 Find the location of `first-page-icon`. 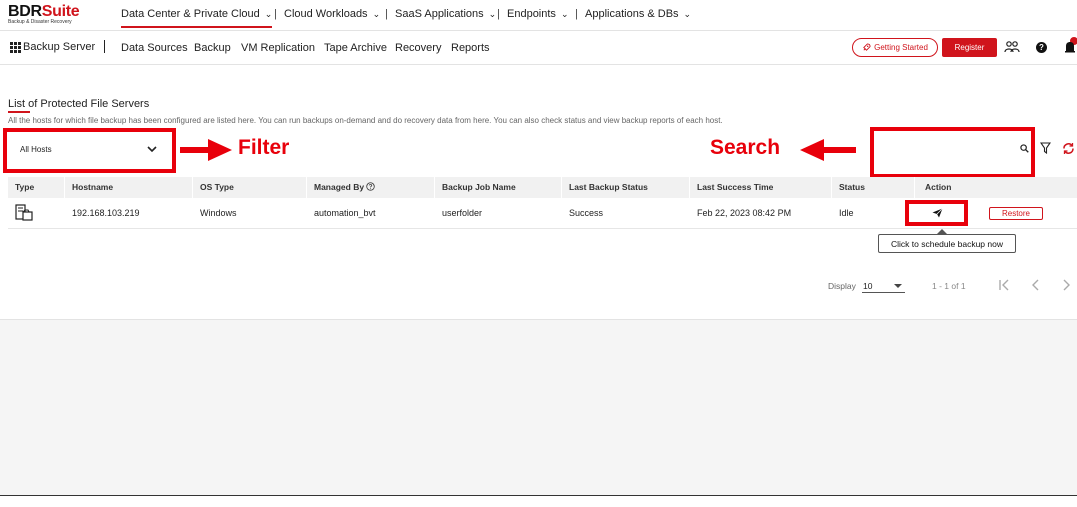

first-page-icon is located at coordinates (1005, 285).